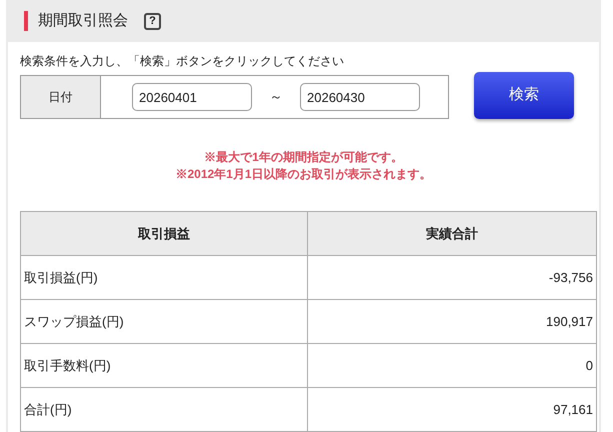 This screenshot has height=432, width=613. I want to click on date-label: 日付, so click(61, 97).